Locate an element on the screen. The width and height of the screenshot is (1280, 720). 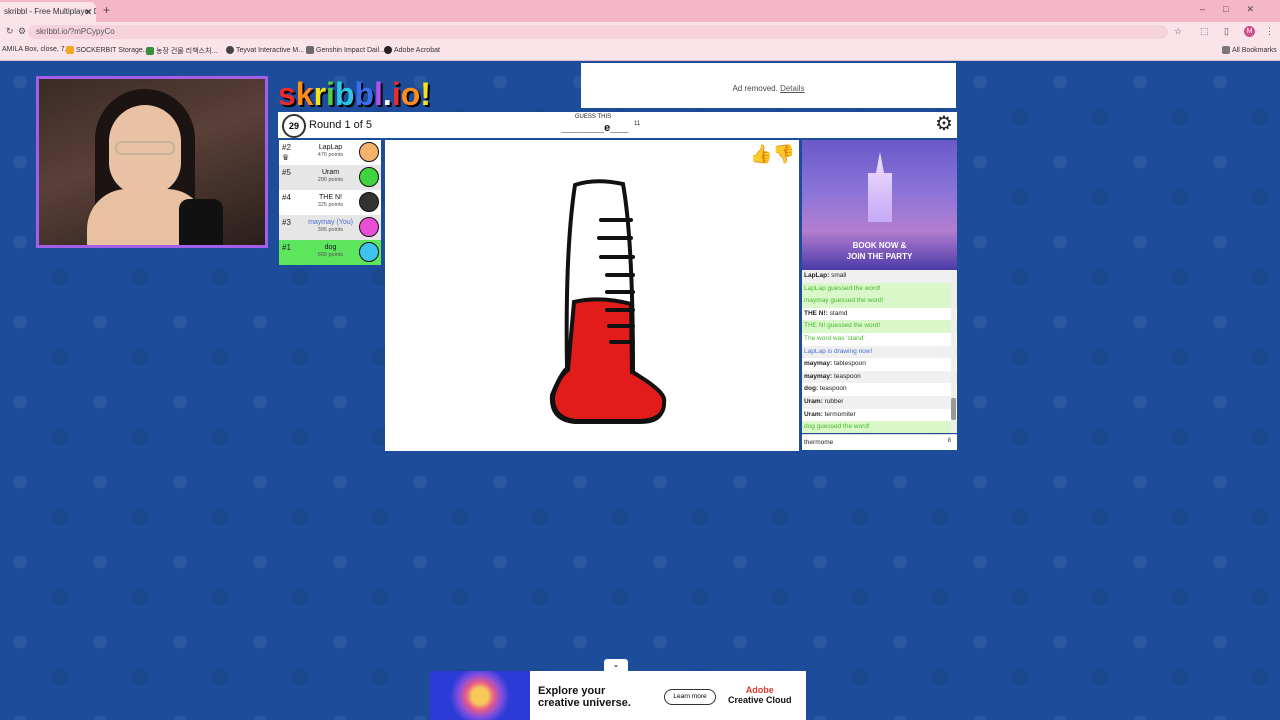
microphone-shape is located at coordinates (201, 222).